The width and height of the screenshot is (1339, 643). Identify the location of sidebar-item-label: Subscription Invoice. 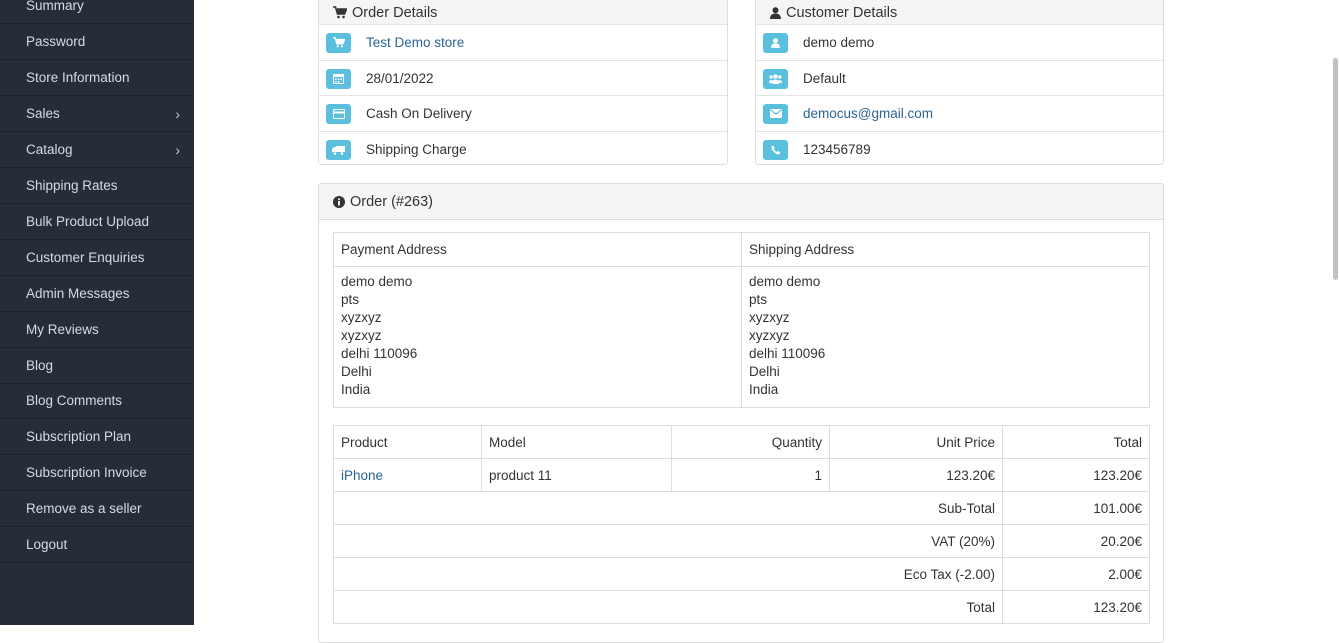
(86, 472).